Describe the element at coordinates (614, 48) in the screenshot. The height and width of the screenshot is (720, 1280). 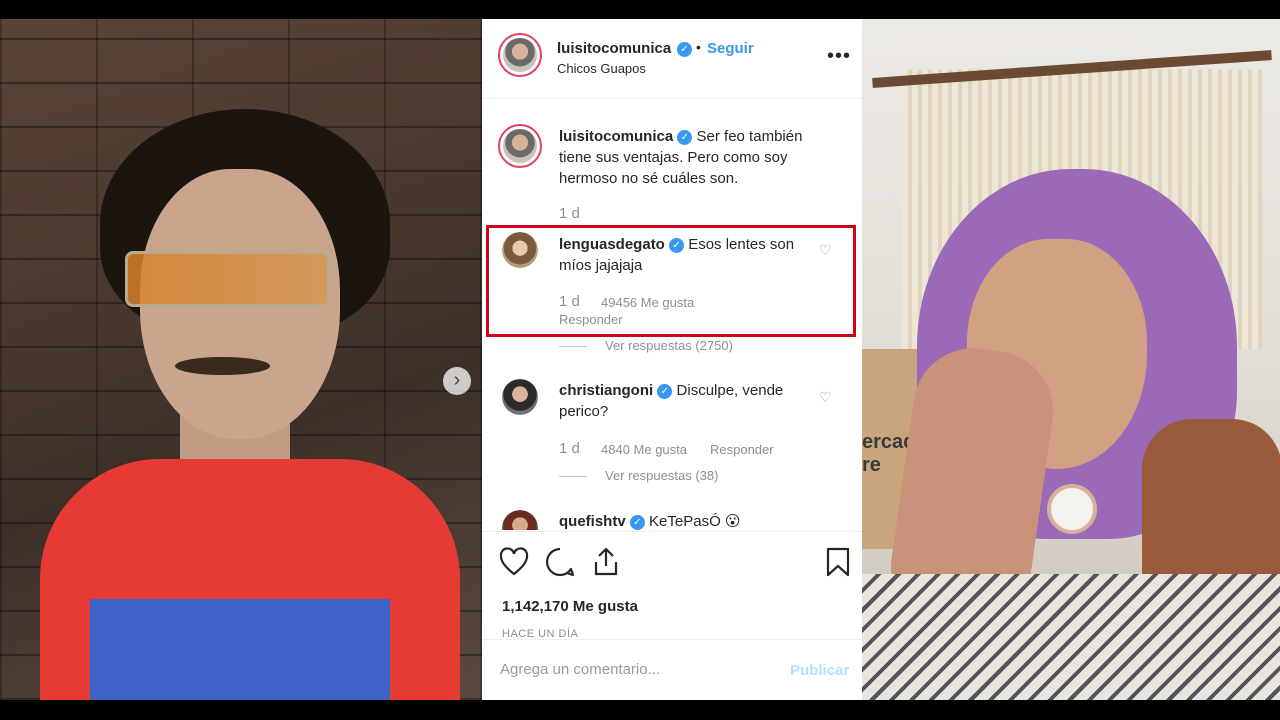
I see `post-username: luisitocomunica` at that location.